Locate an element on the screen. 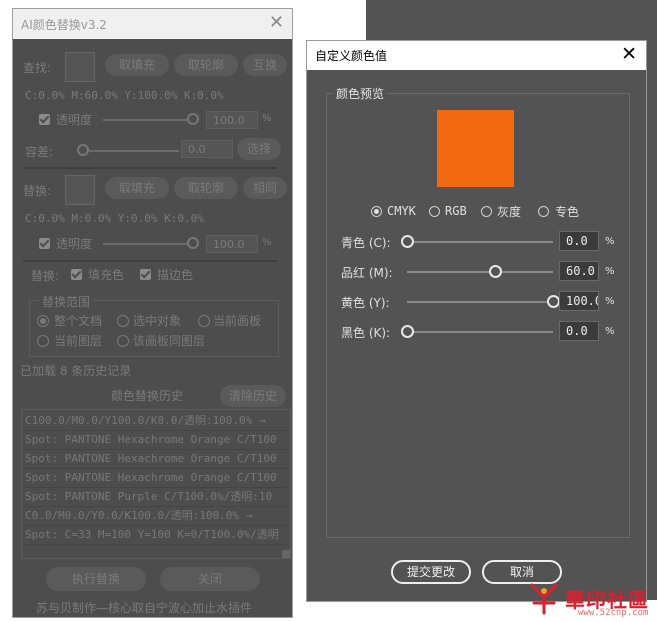 The image size is (657, 622). title-bar: AI颜色替换v3.2 ✕ is located at coordinates (152, 24).